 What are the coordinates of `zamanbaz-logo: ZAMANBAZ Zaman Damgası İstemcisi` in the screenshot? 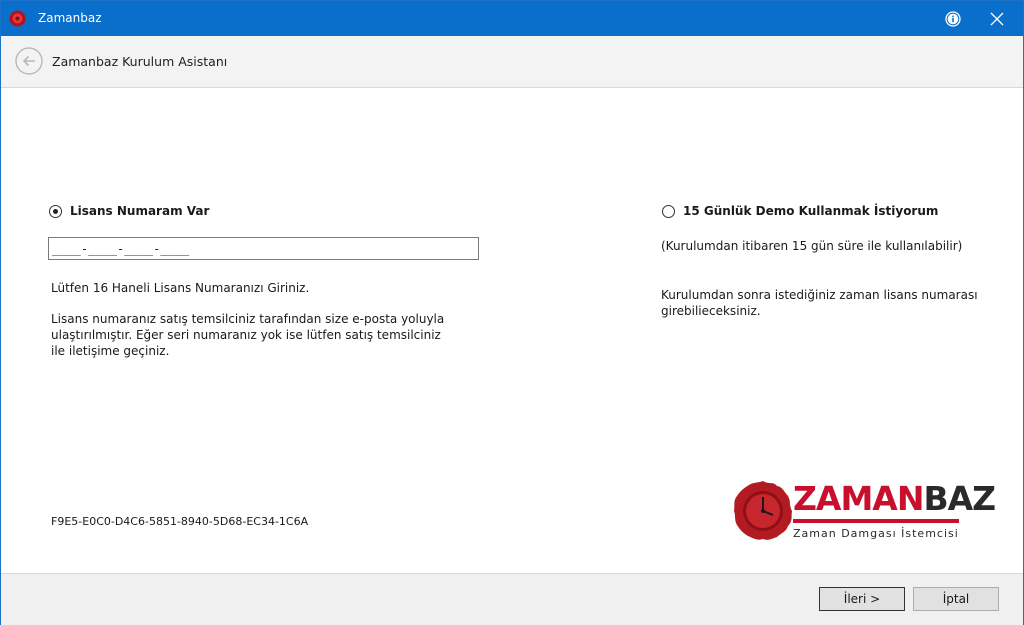 It's located at (863, 511).